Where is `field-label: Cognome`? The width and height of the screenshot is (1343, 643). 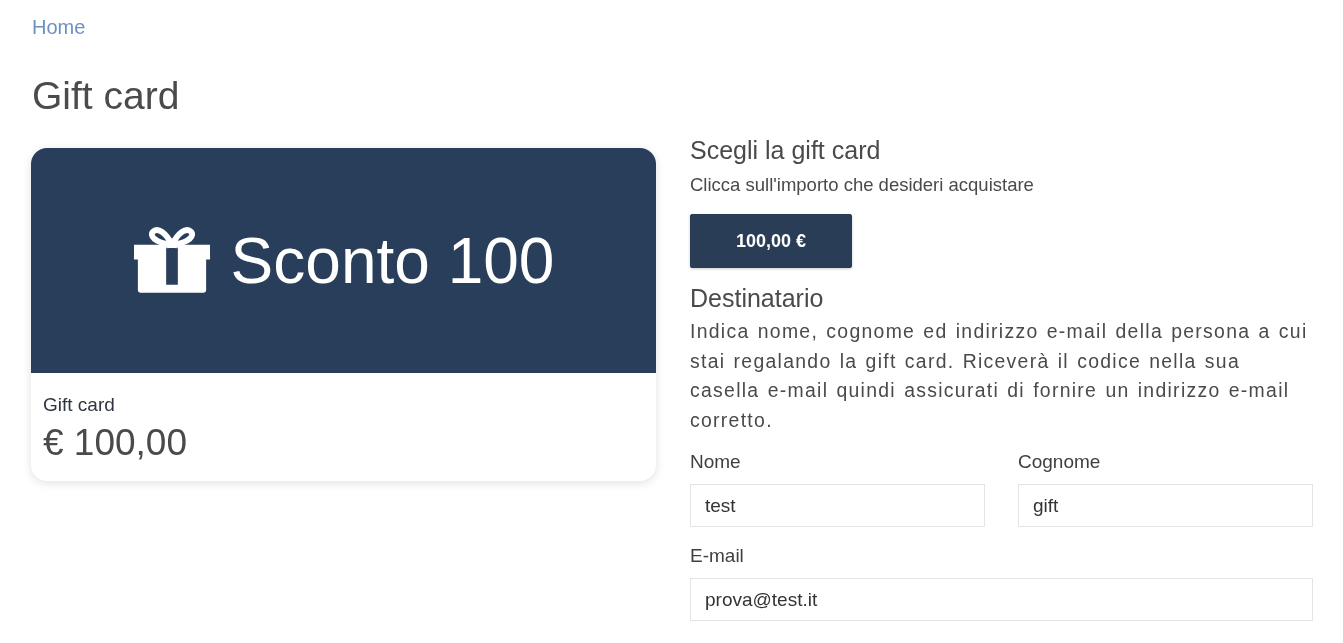
field-label: Cognome is located at coordinates (1060, 462).